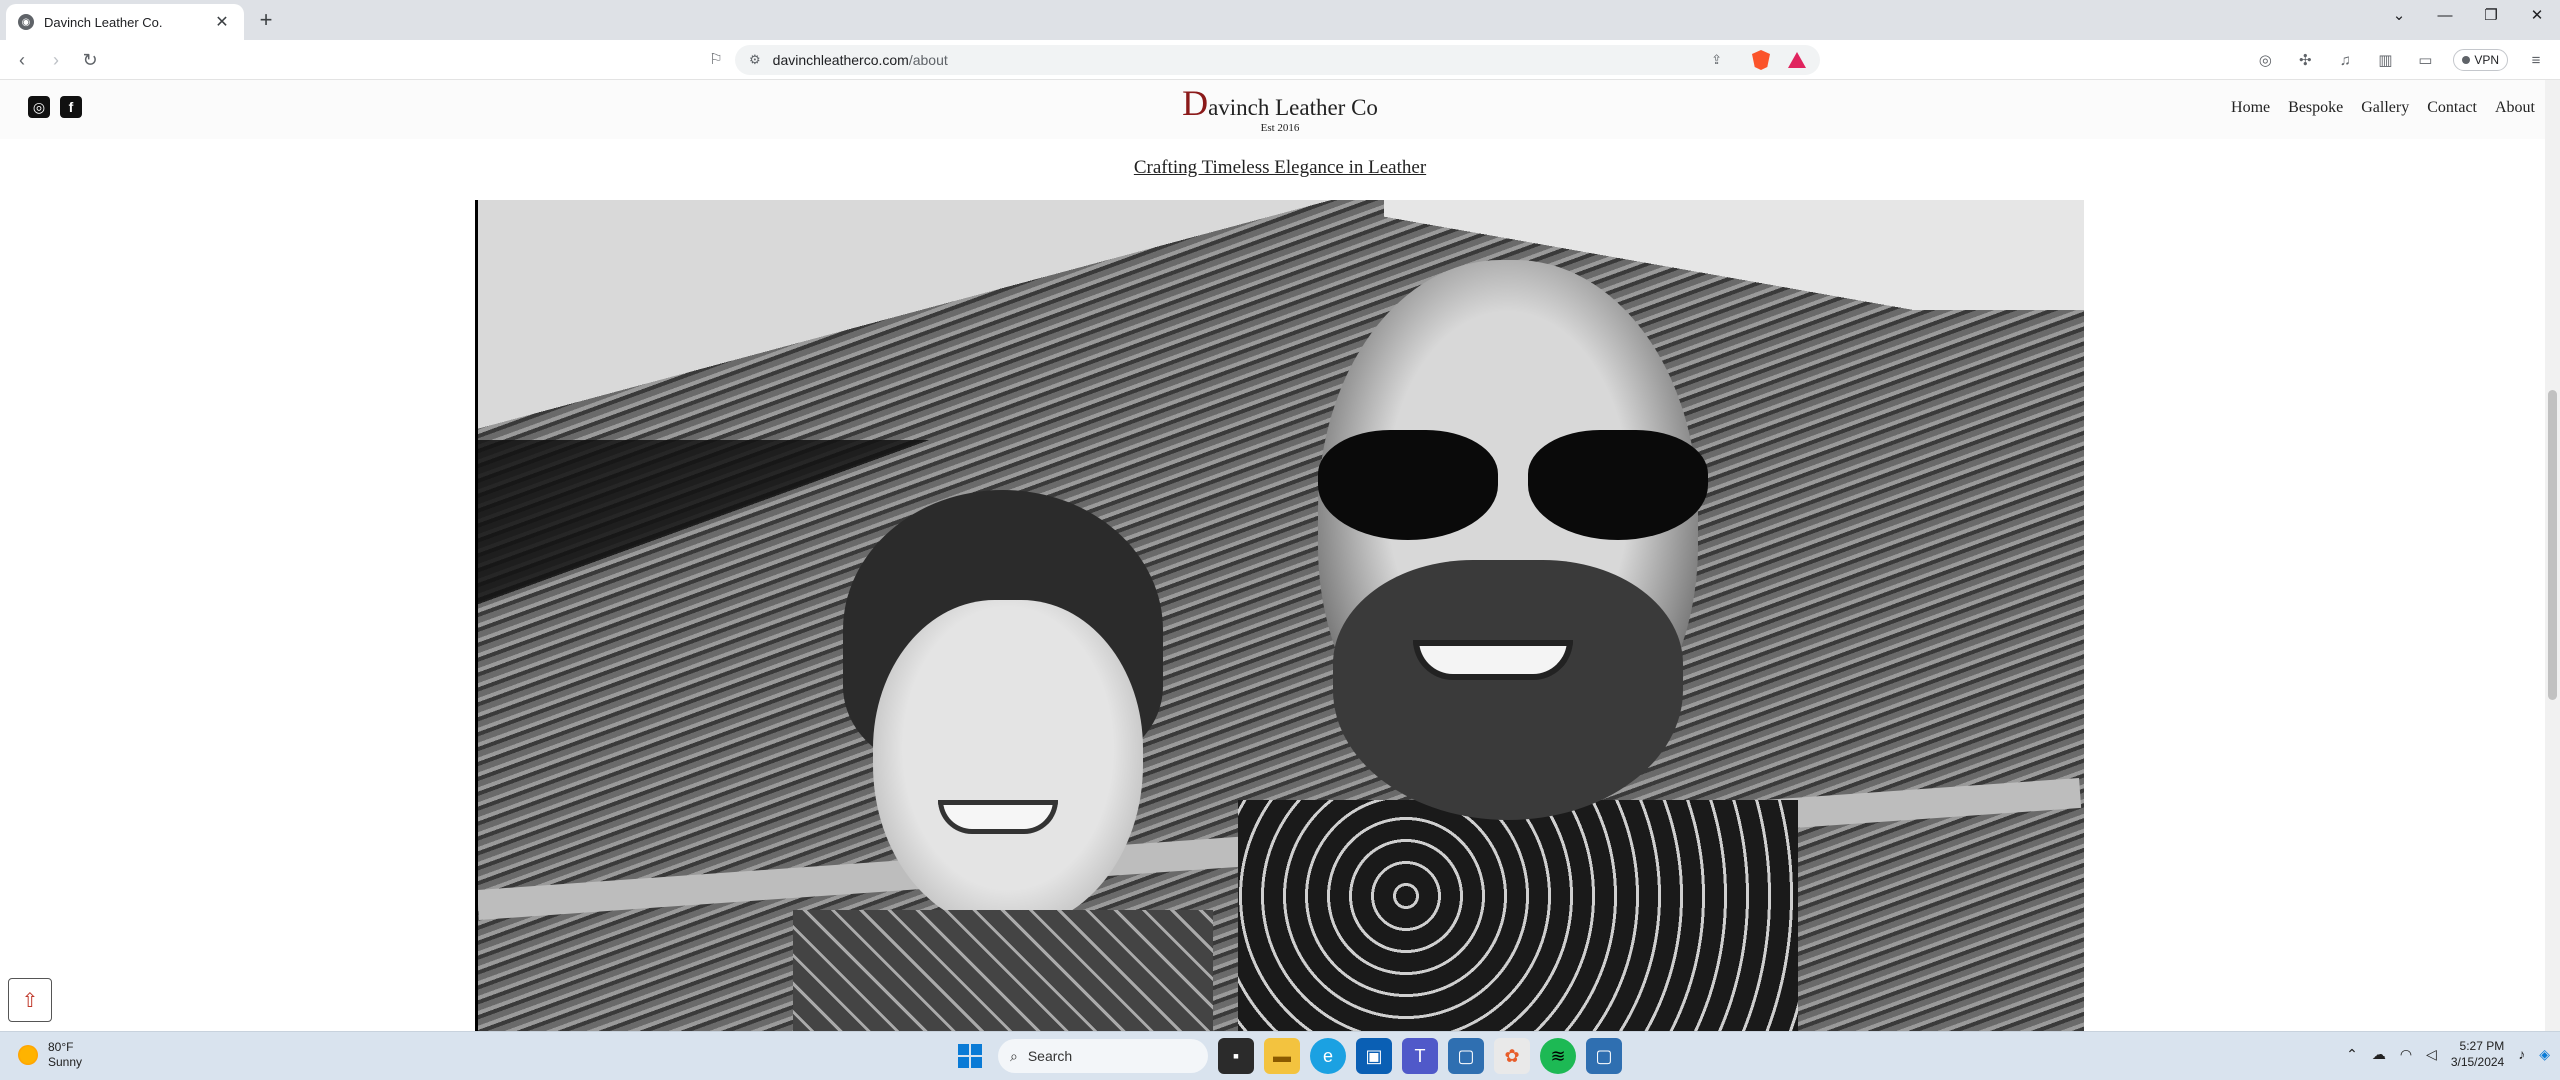 The height and width of the screenshot is (1080, 2560). I want to click on logo-title: Davinch Leather Co, so click(1272, 103).